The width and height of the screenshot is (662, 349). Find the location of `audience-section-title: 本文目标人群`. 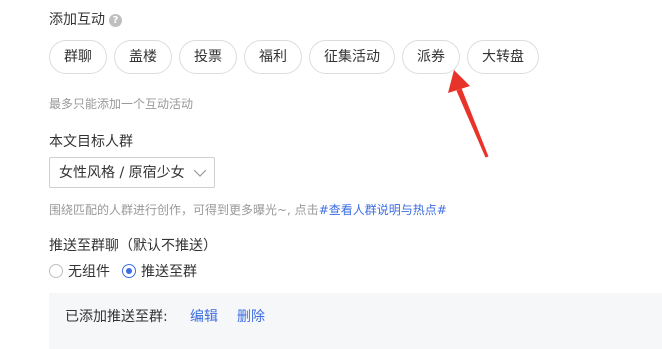

audience-section-title: 本文目标人群 is located at coordinates (91, 142).